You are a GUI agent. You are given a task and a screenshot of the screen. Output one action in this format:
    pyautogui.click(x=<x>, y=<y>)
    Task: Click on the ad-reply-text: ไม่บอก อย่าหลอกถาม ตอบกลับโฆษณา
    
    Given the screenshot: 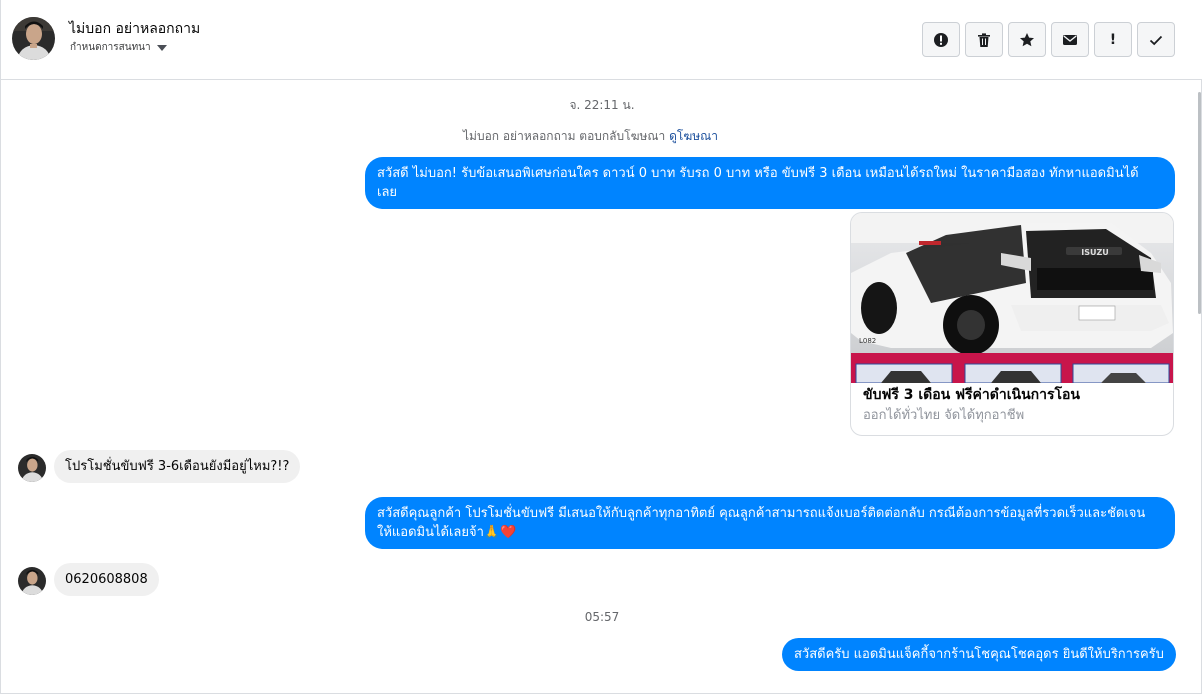 What is the action you would take?
    pyautogui.click(x=564, y=136)
    